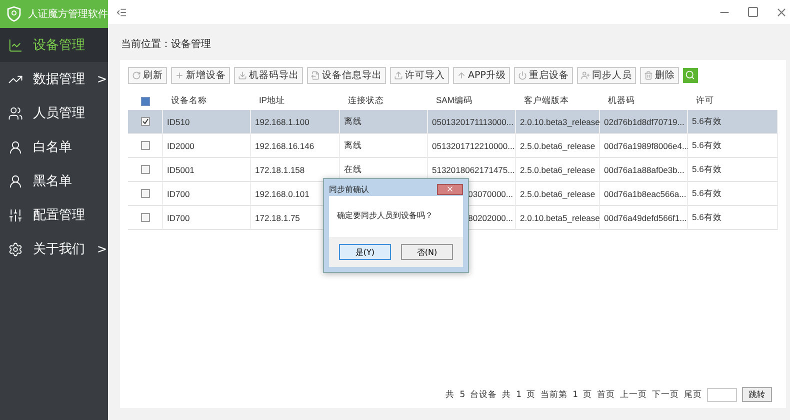 The width and height of the screenshot is (790, 420). What do you see at coordinates (366, 100) in the screenshot?
I see `column-header: 连接状态` at bounding box center [366, 100].